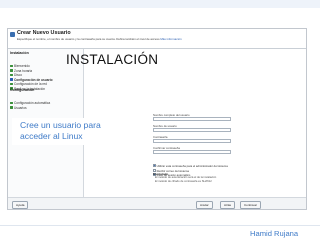  Describe the element at coordinates (44, 33) in the screenshot. I see `window-title: Crear Nuevo Usuario` at that location.